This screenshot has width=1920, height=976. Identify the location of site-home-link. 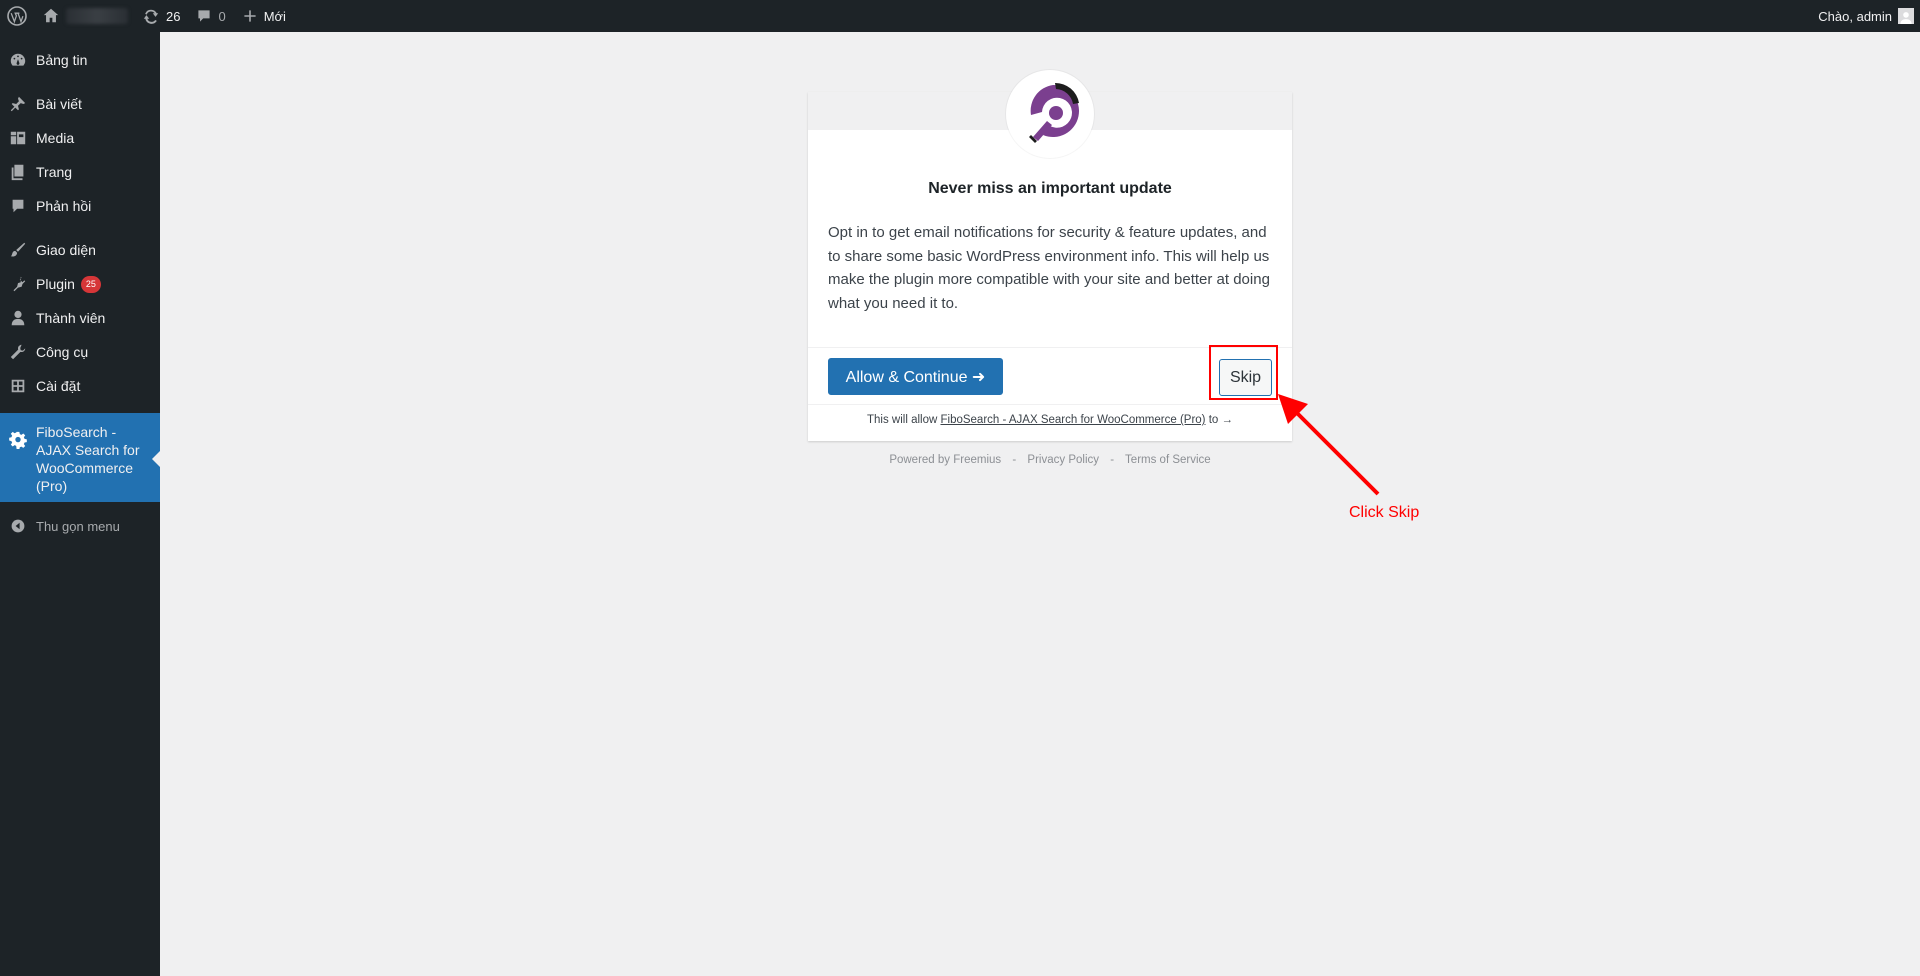
(84, 16).